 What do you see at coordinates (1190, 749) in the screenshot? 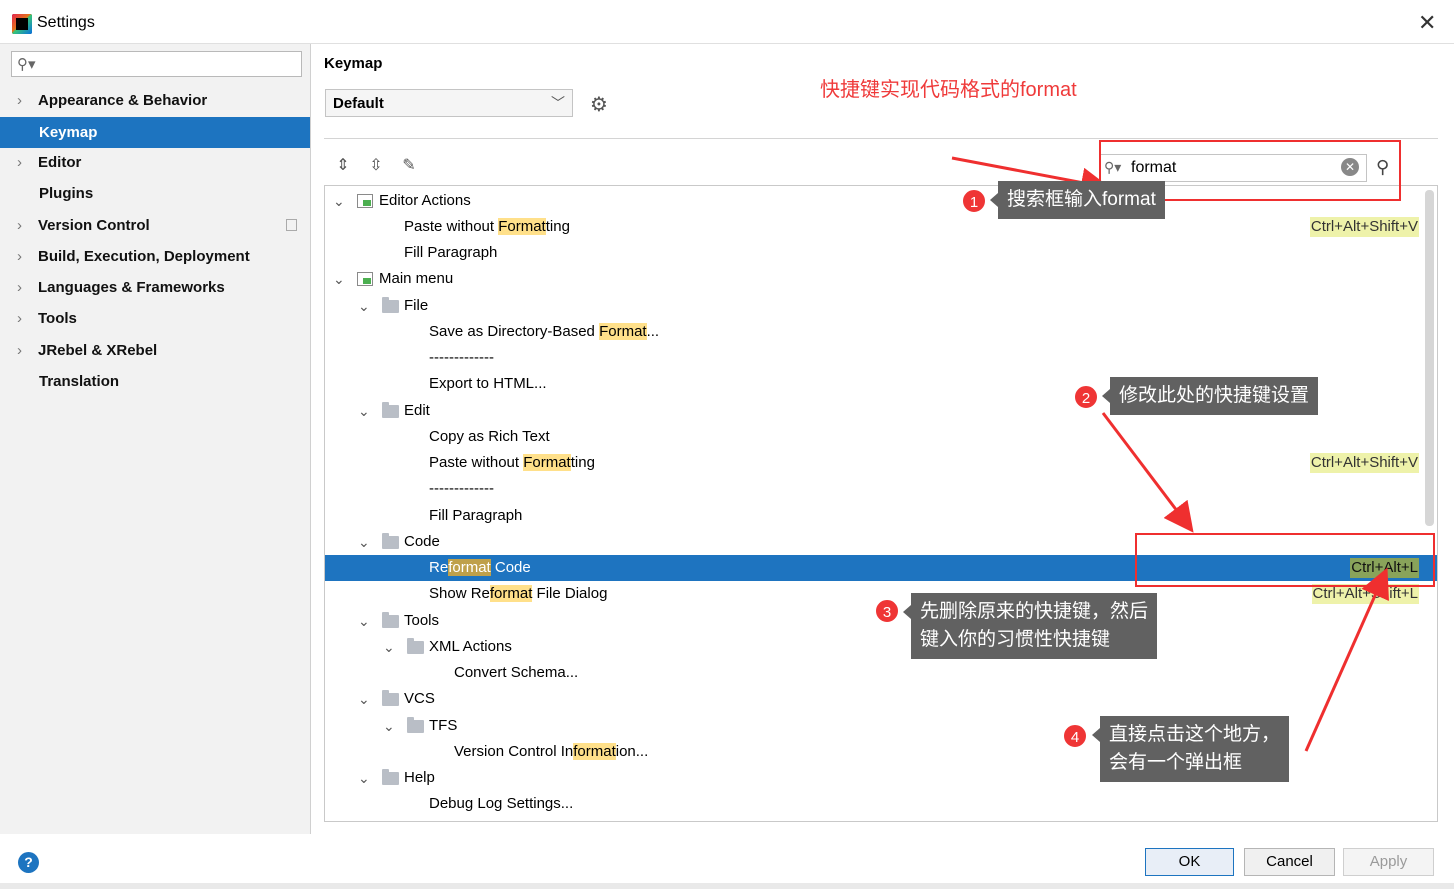
I see `annotation-callout: 直接点击这个地方， 会有一个弹出框` at bounding box center [1190, 749].